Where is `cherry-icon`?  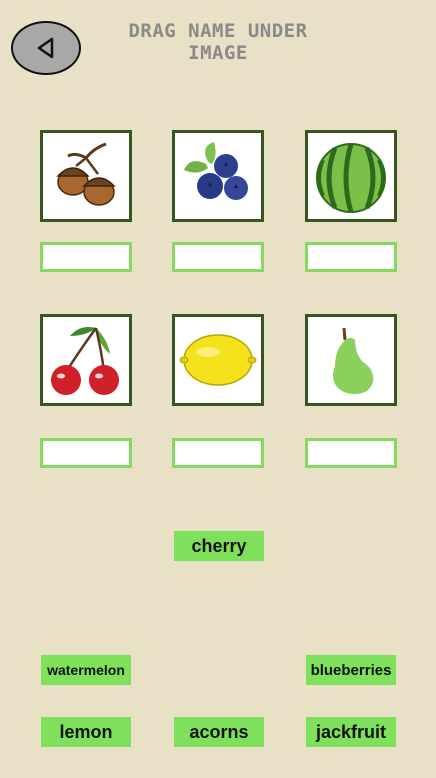
cherry-icon is located at coordinates (85, 361).